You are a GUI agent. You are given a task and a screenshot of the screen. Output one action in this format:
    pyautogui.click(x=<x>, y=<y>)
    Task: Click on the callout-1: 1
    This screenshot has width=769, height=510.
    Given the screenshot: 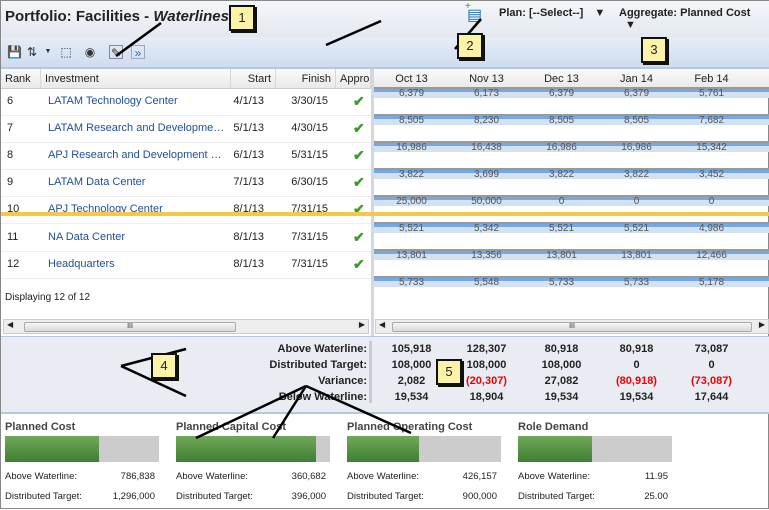 What is the action you would take?
    pyautogui.click(x=242, y=18)
    